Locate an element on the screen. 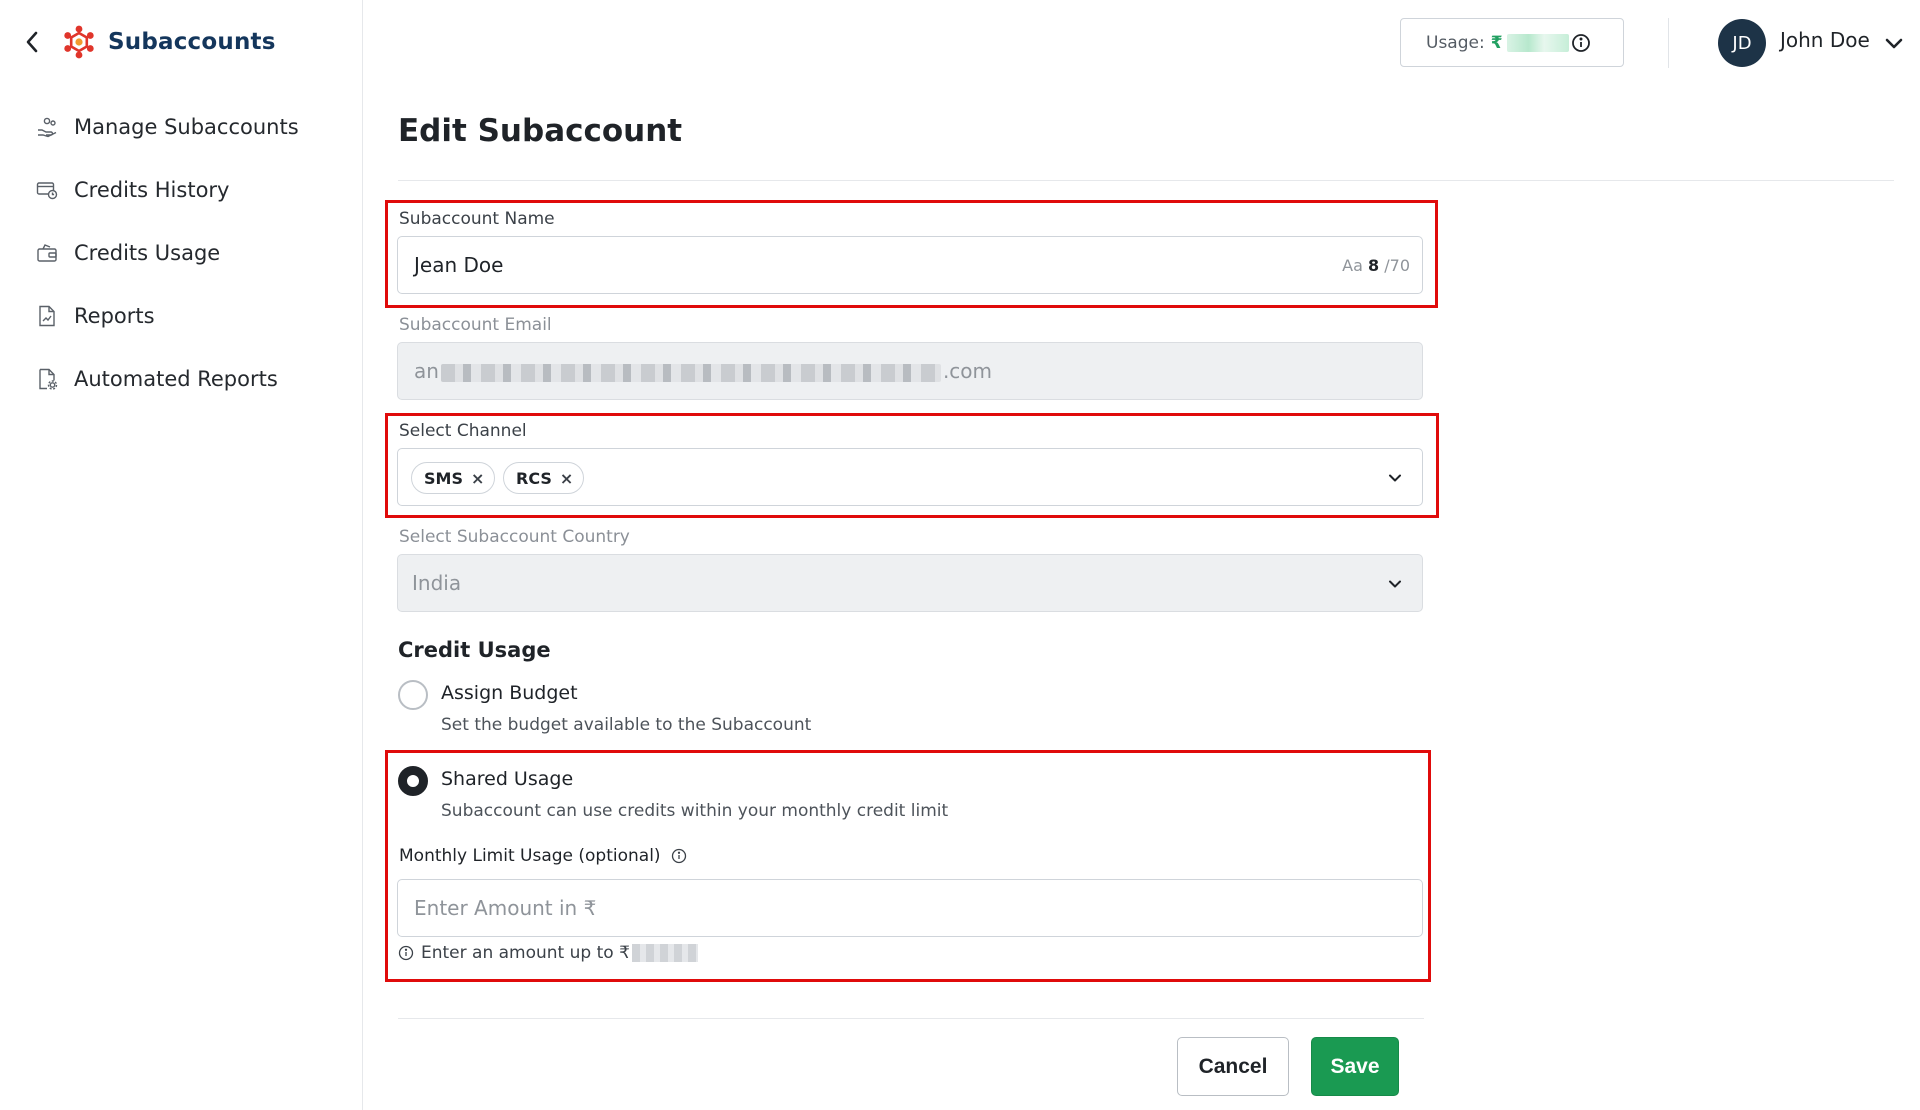  user-name: John Doe is located at coordinates (1825, 40).